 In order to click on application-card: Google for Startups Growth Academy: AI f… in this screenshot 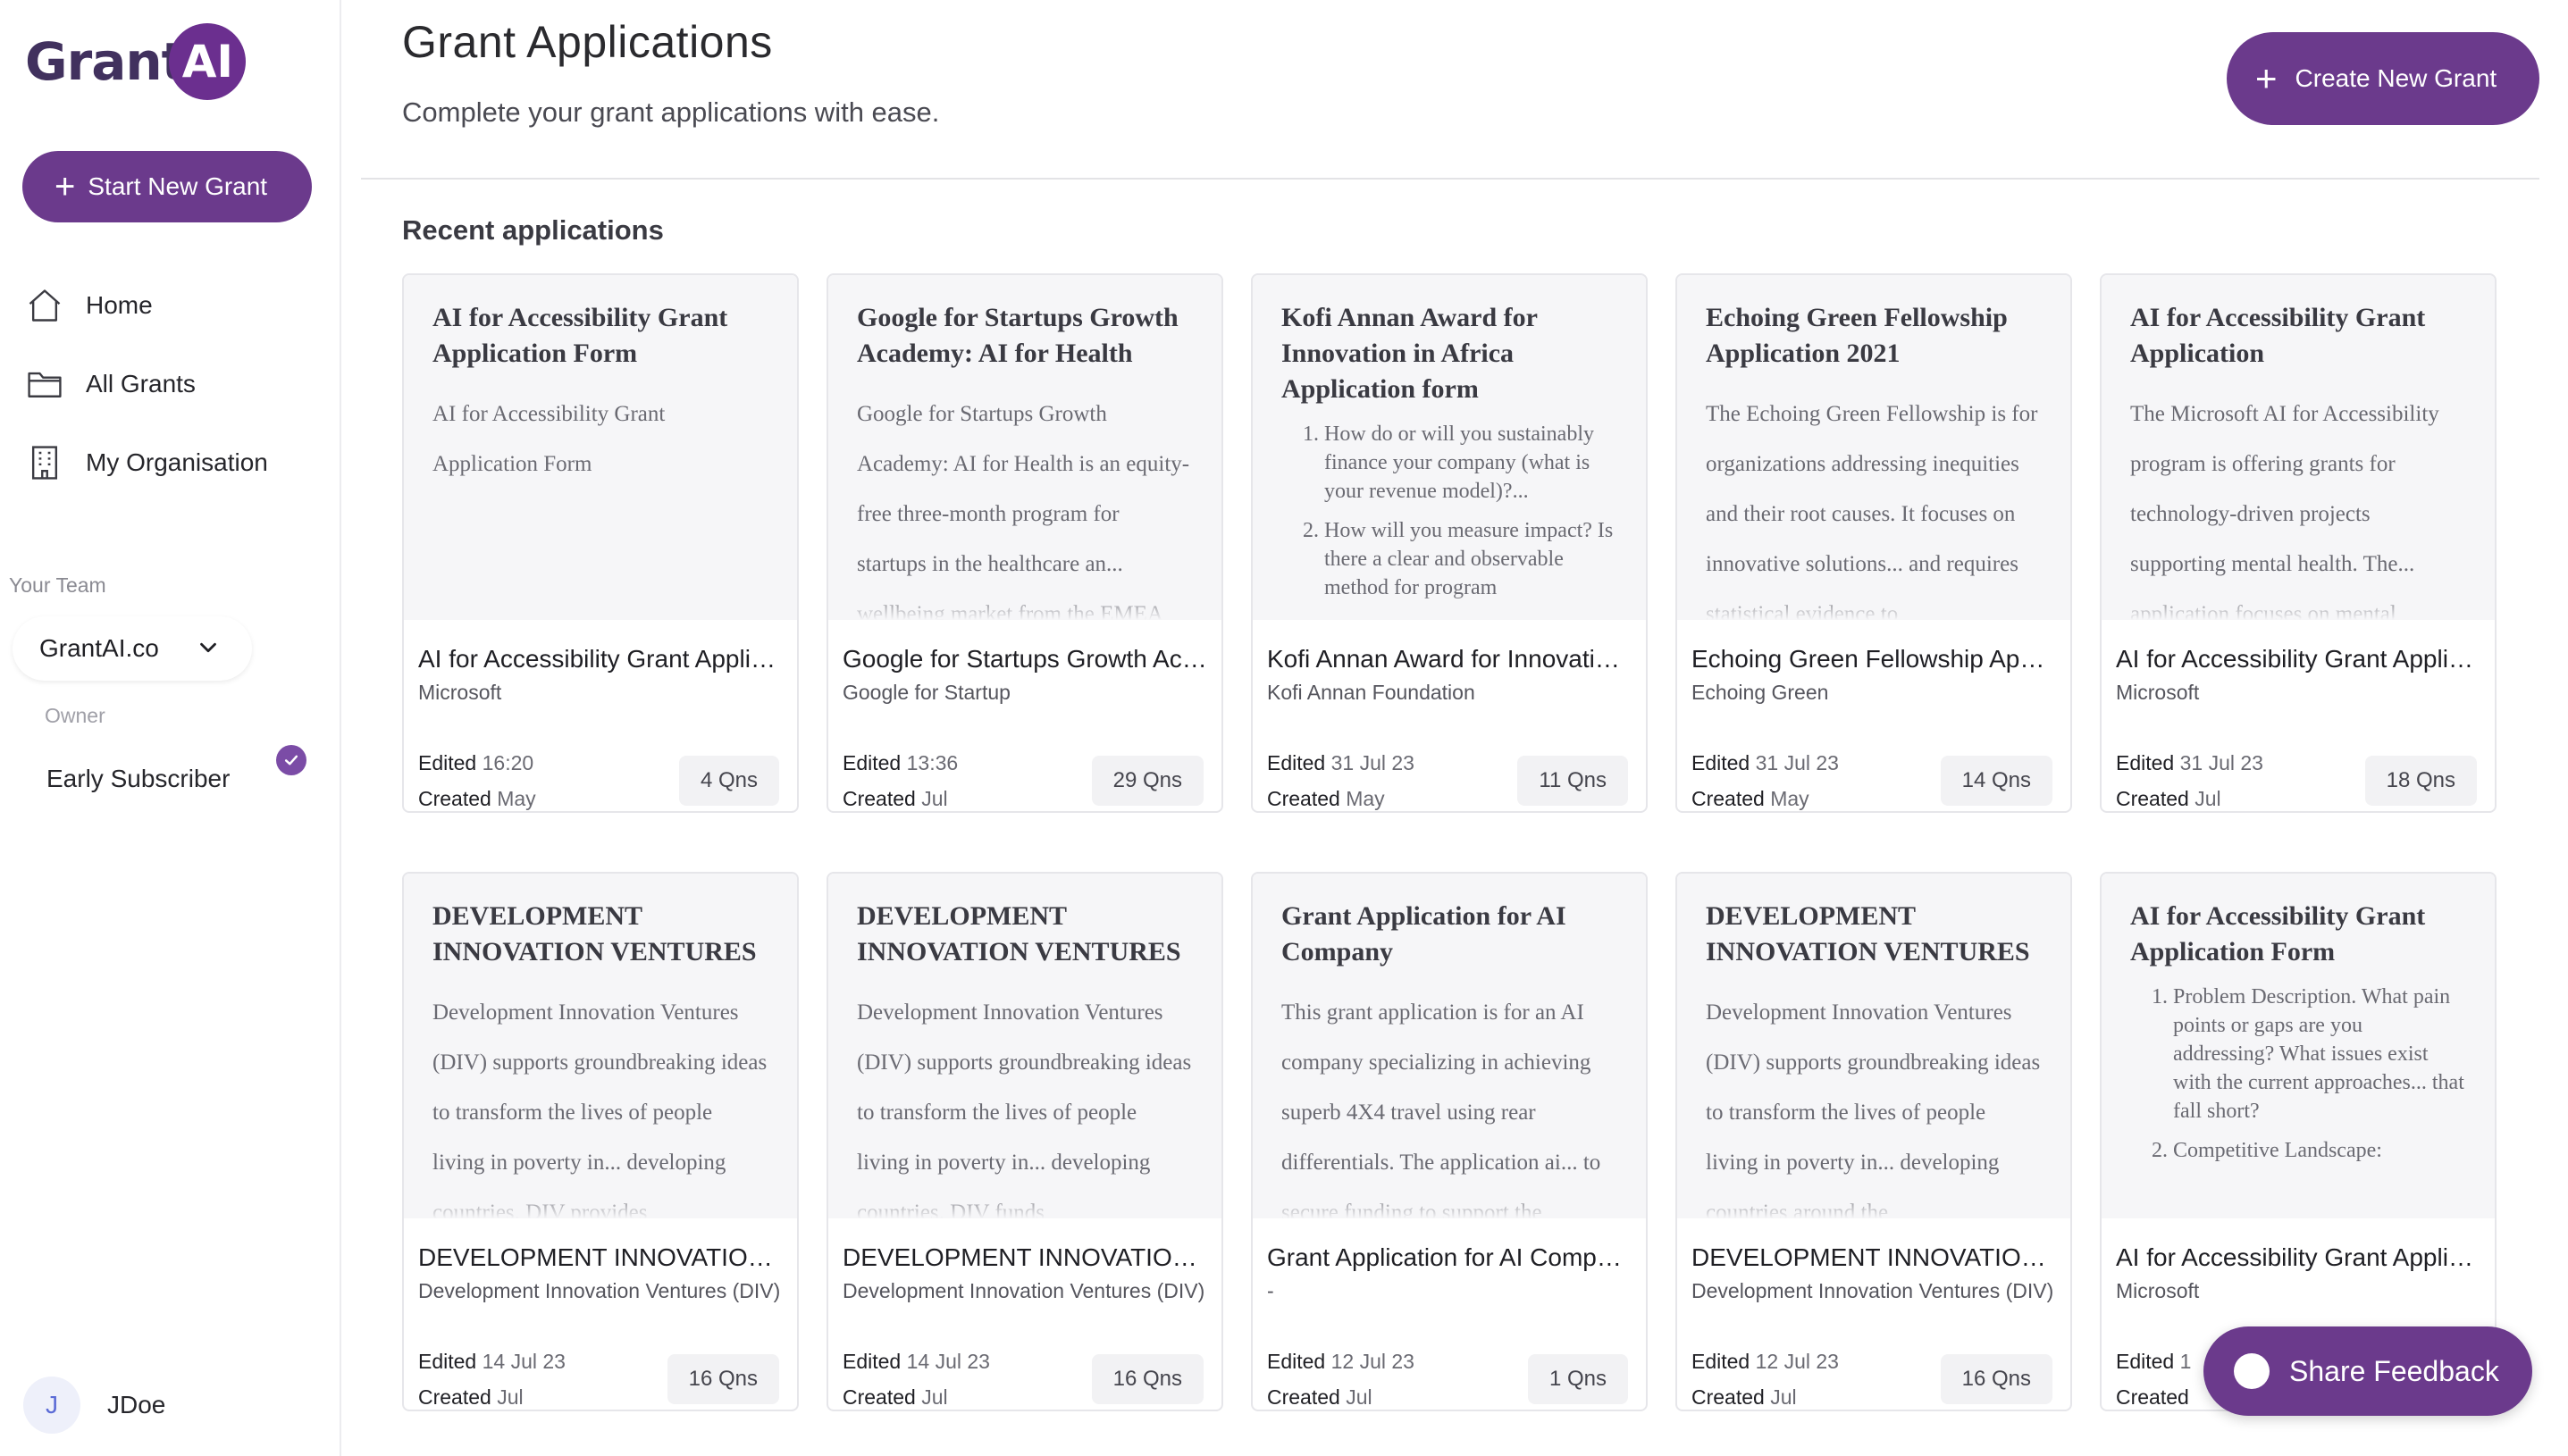, I will do `click(1025, 543)`.